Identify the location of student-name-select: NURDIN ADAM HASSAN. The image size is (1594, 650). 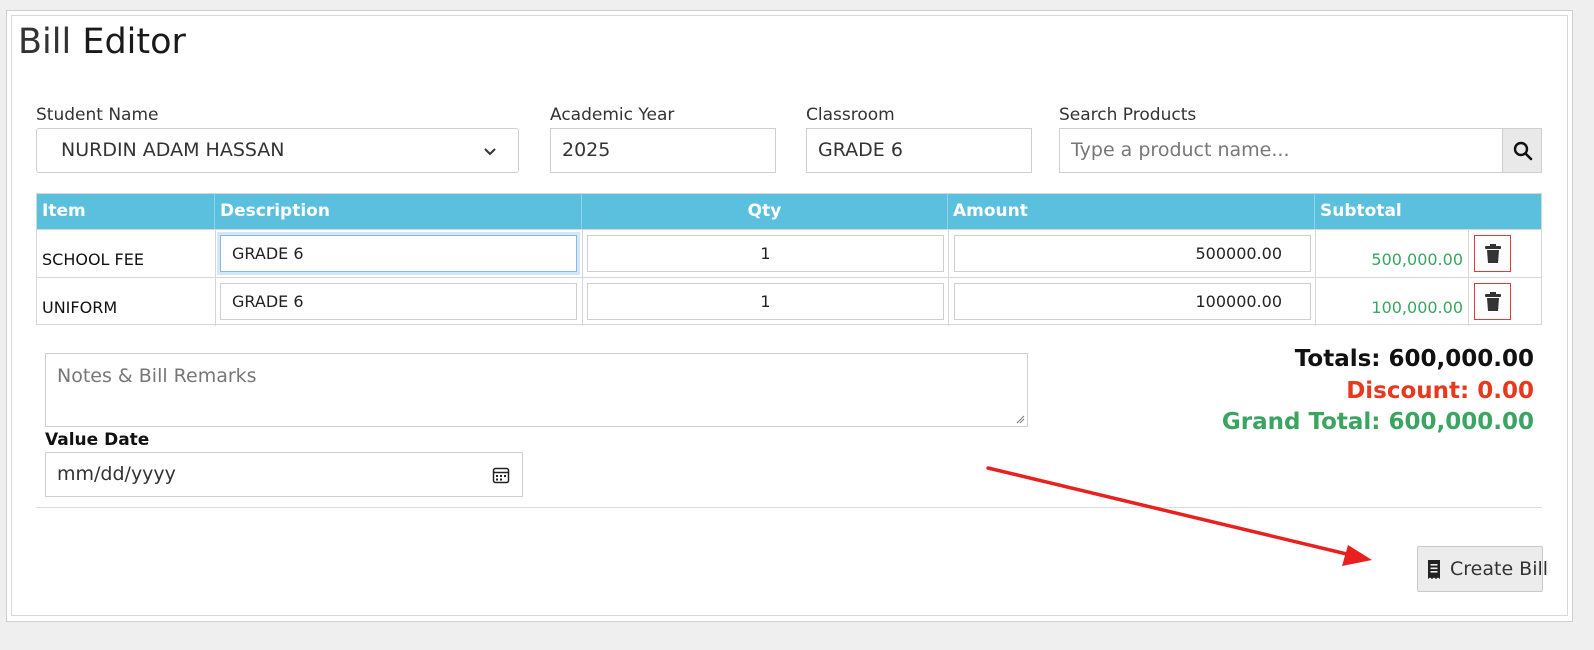
(277, 150).